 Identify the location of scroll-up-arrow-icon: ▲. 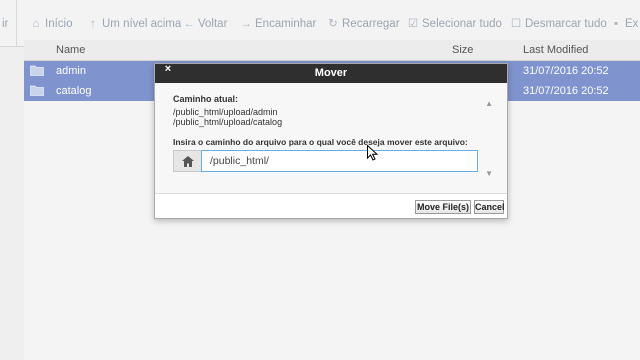
(489, 103).